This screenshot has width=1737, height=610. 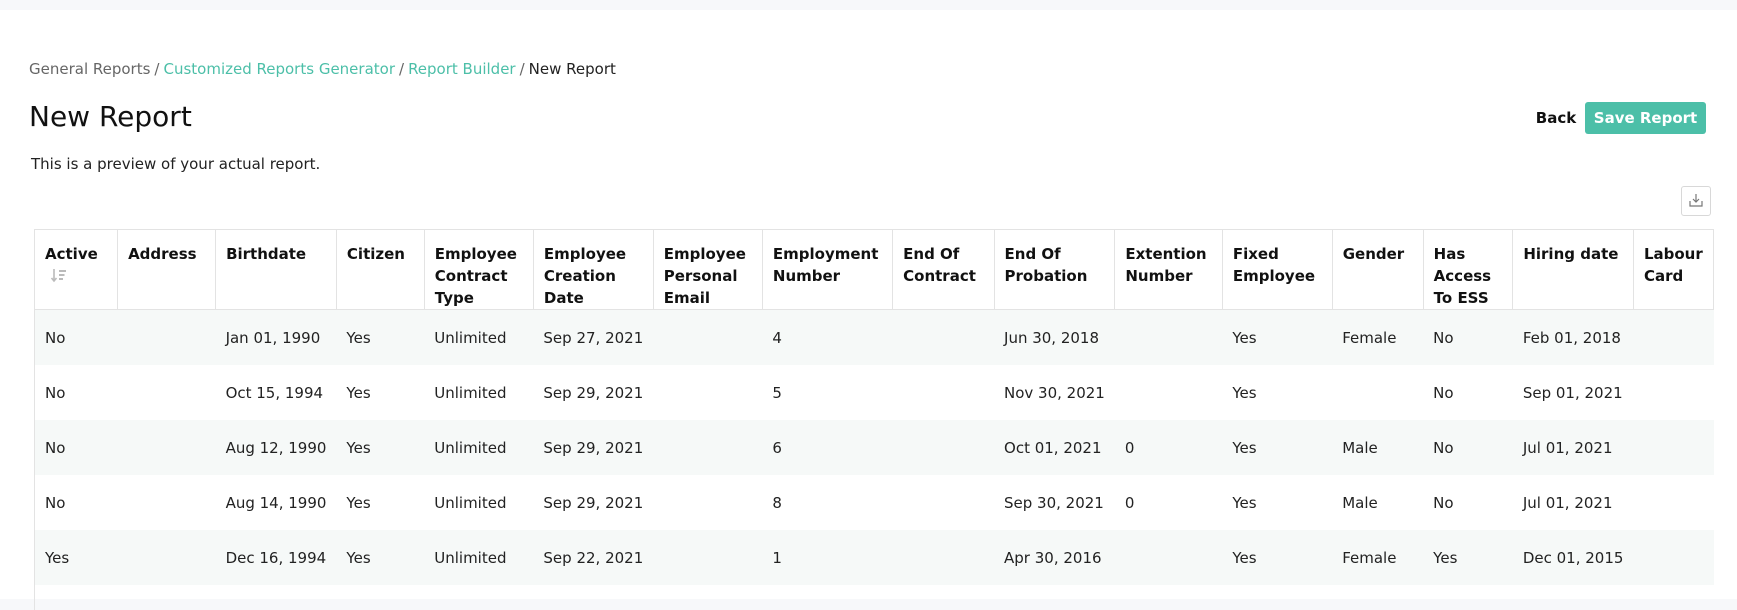 I want to click on column-header-label: Employee Contract Type, so click(x=475, y=276).